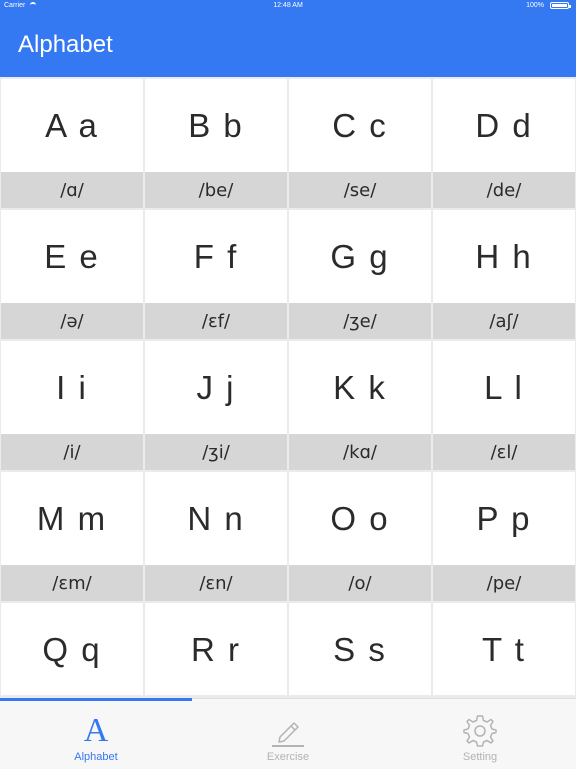 The height and width of the screenshot is (769, 576). I want to click on tab-bar: A Alphabet Exercise Setting, so click(288, 733).